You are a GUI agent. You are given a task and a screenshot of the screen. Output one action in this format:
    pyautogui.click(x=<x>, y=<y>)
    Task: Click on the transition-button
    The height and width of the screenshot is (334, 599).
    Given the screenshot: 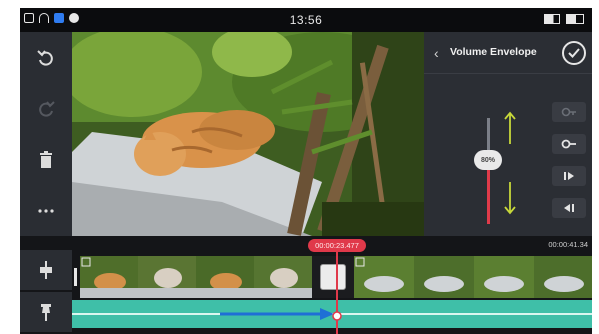 What is the action you would take?
    pyautogui.click(x=333, y=277)
    